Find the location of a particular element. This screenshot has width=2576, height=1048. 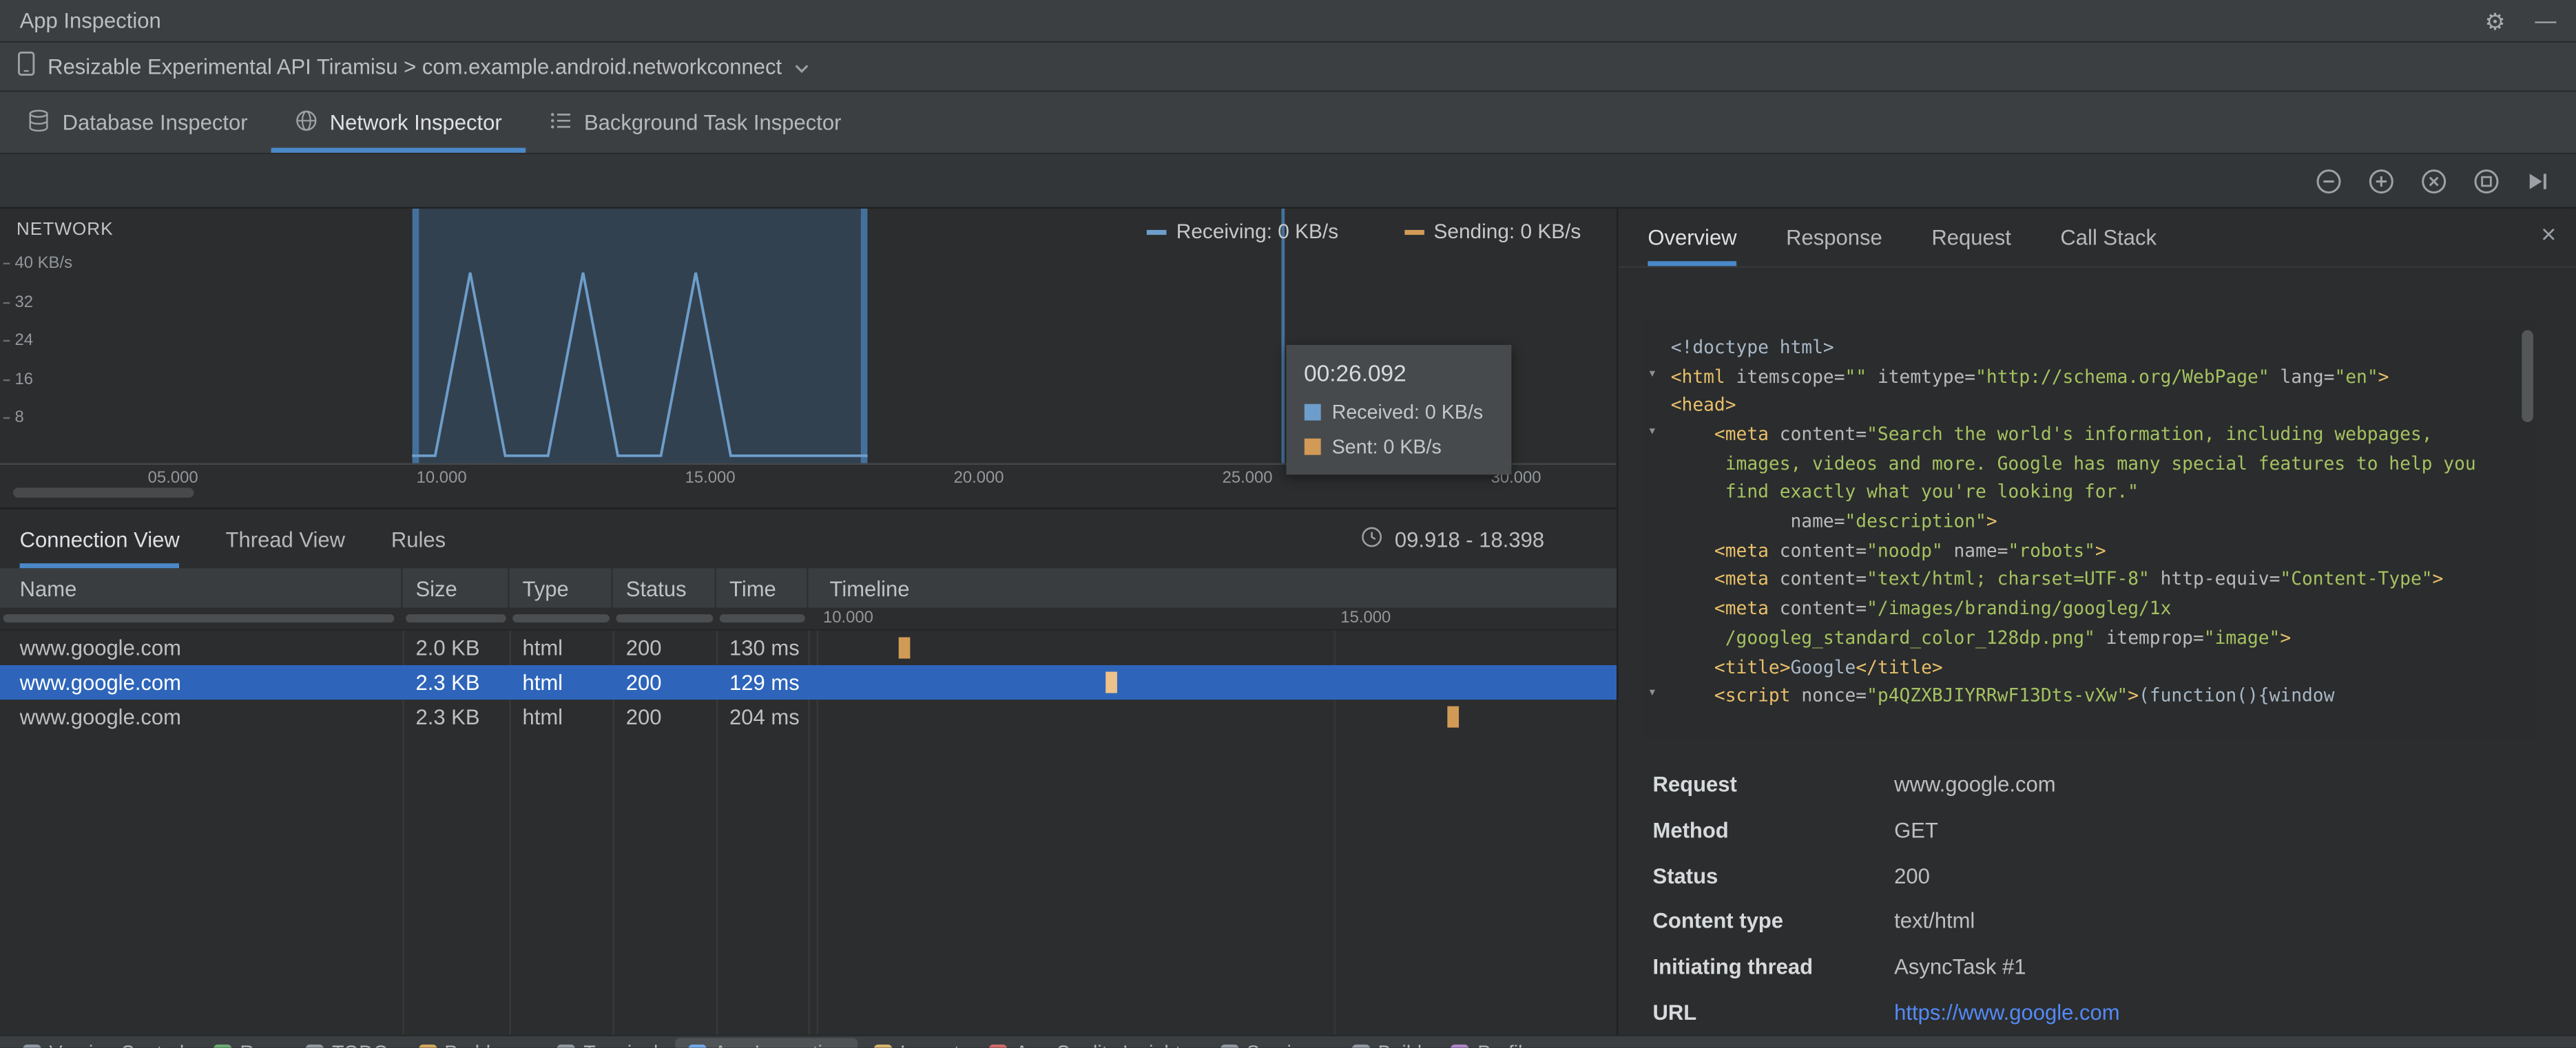

timeline-tick-label: 10.000 is located at coordinates (847, 619).